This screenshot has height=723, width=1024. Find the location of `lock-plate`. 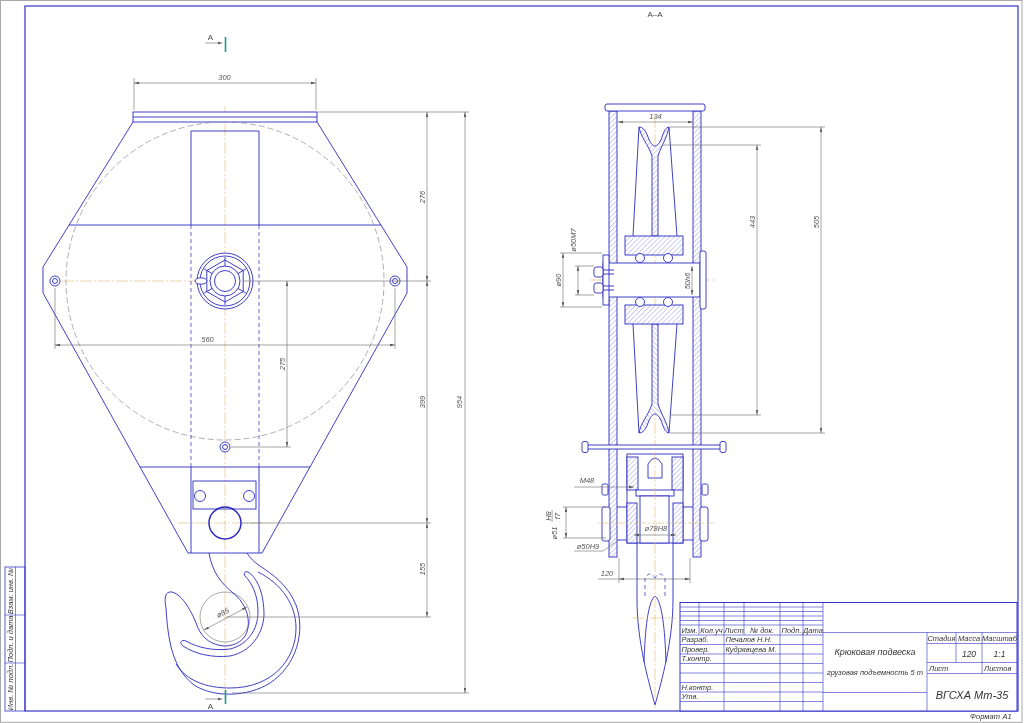

lock-plate is located at coordinates (606, 280).